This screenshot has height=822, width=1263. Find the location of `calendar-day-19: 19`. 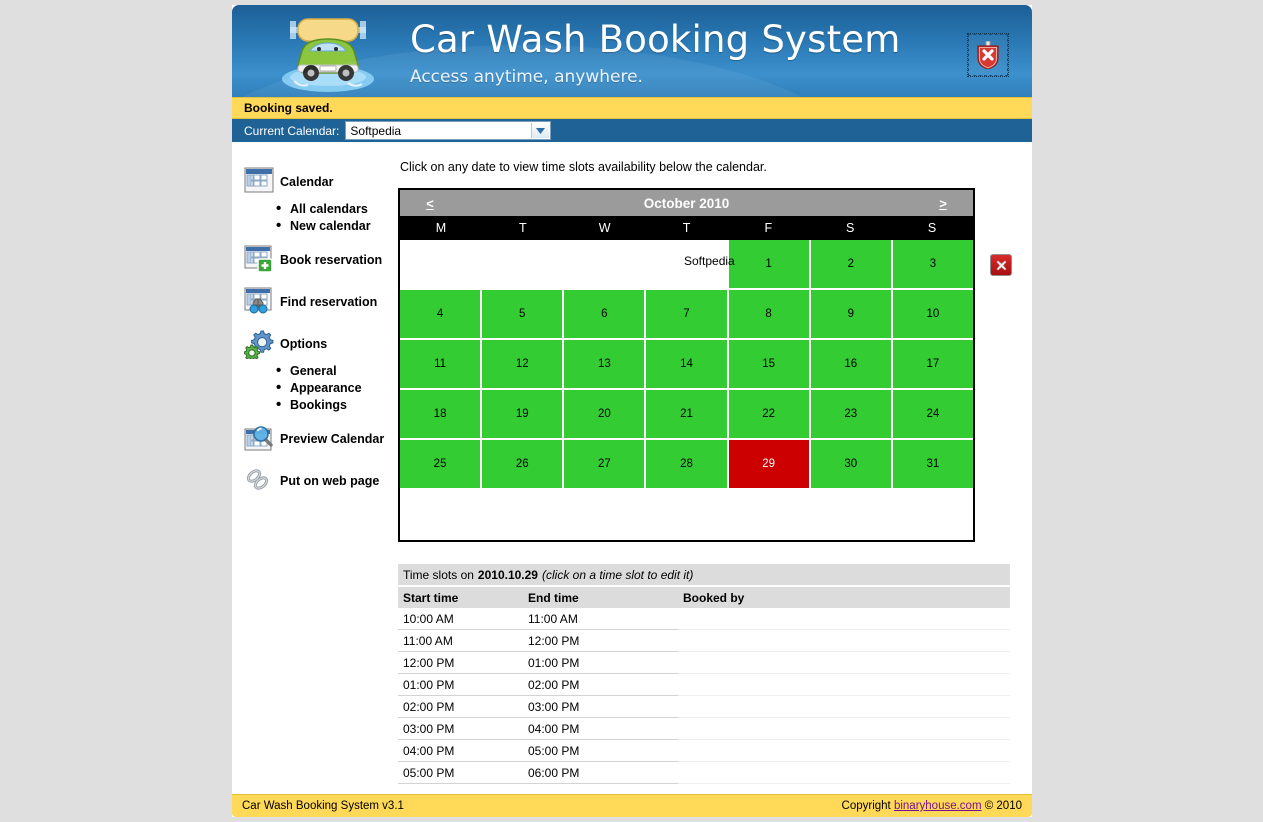

calendar-day-19: 19 is located at coordinates (523, 415).